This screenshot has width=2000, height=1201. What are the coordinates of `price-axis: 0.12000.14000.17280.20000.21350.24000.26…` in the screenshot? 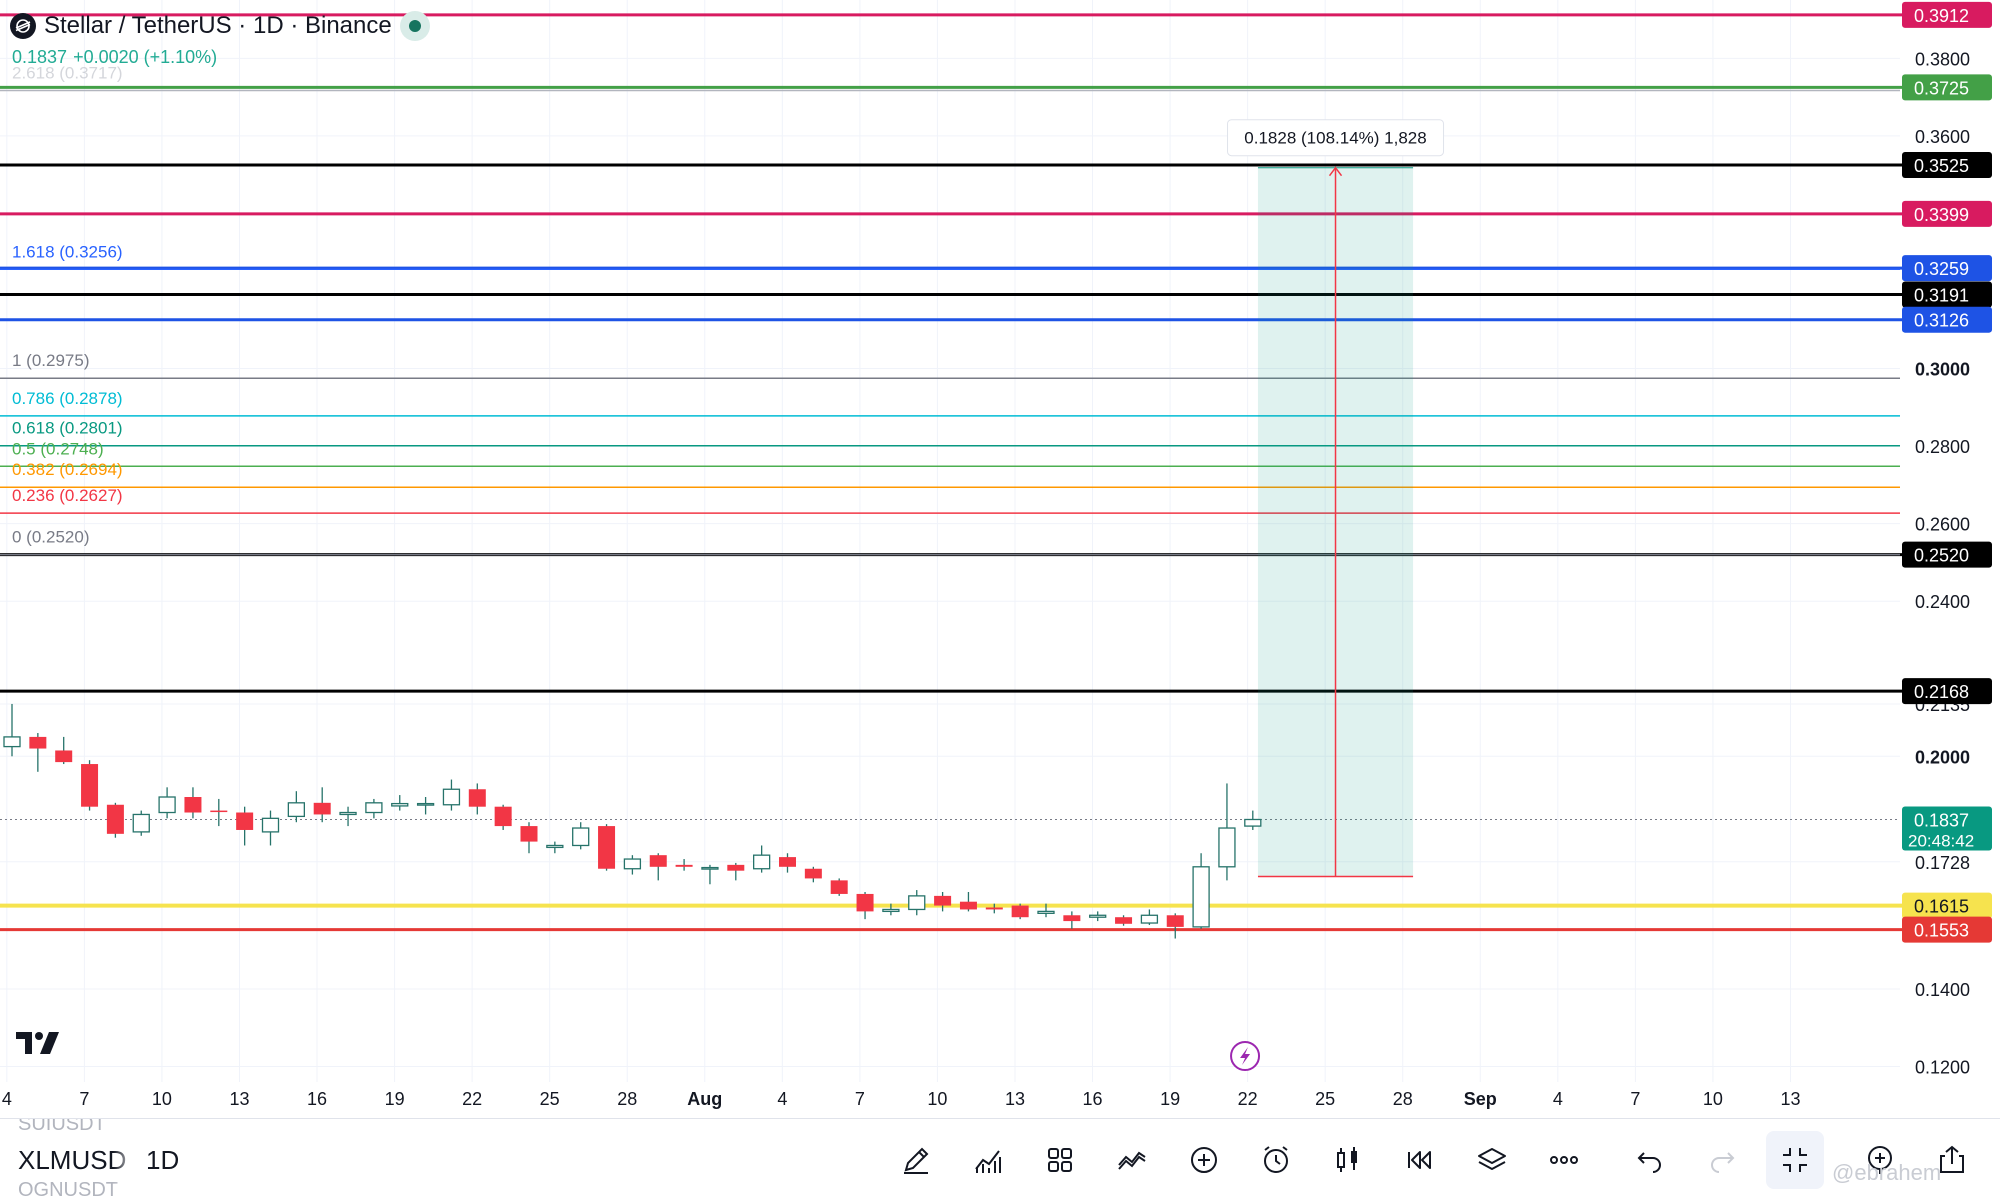 It's located at (1947, 539).